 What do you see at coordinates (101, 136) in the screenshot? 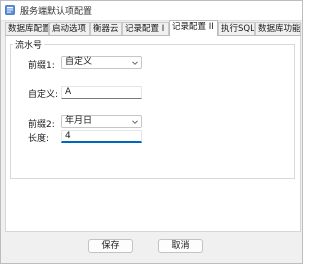
I see `length-input: 4` at bounding box center [101, 136].